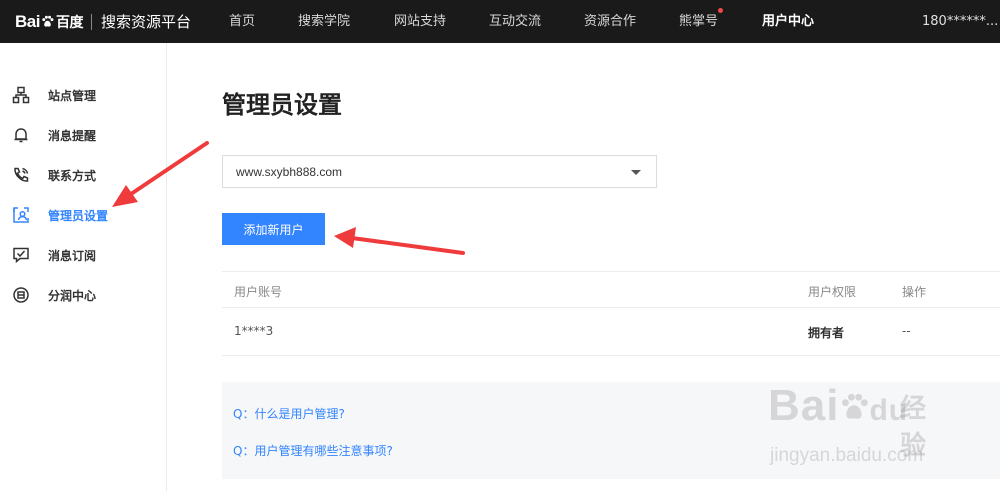  Describe the element at coordinates (420, 21) in the screenshot. I see `nav-site-support: 网站支持` at that location.